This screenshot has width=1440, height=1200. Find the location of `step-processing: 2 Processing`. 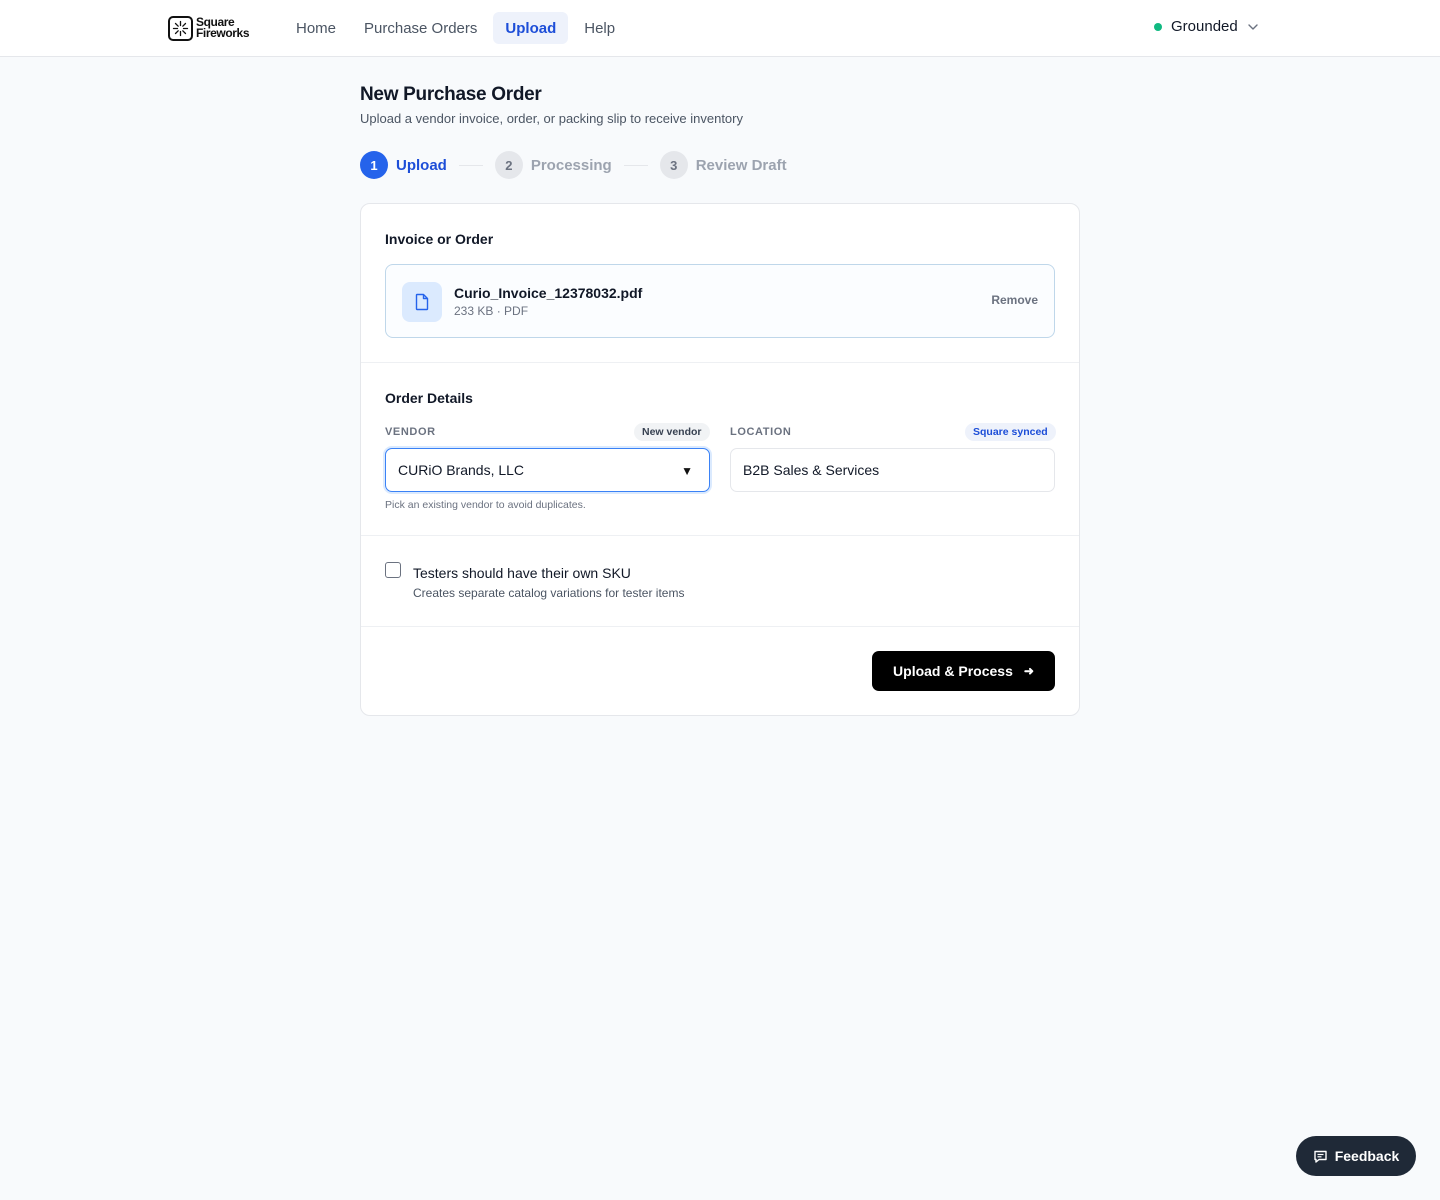

step-processing: 2 Processing is located at coordinates (553, 165).